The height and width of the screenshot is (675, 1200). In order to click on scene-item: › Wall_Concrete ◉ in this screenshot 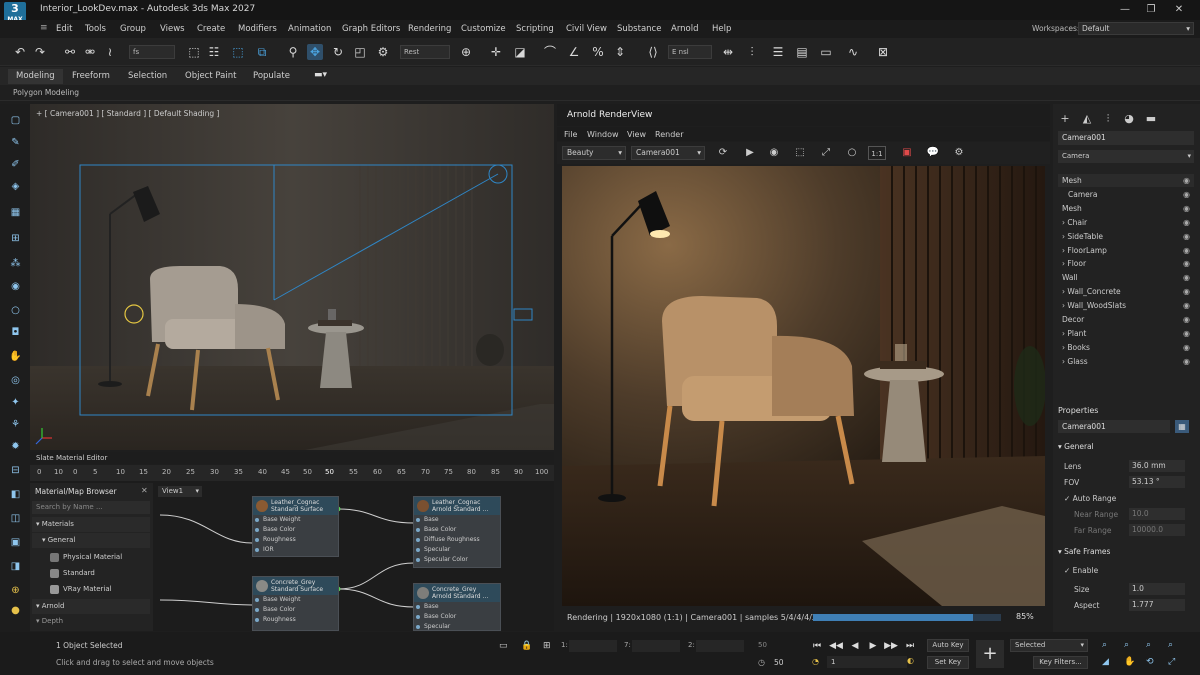, I will do `click(1126, 291)`.